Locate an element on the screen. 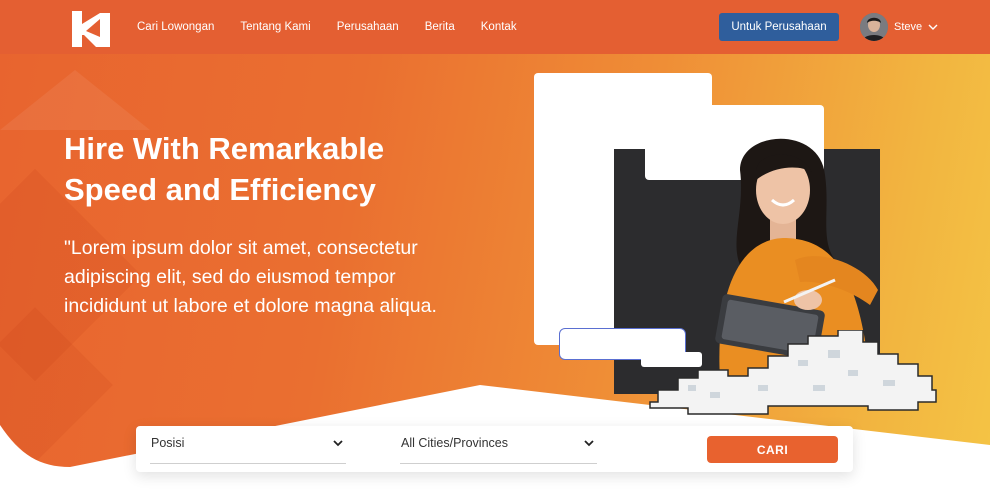 This screenshot has height=494, width=990. user-menu: Steve is located at coordinates (899, 27).